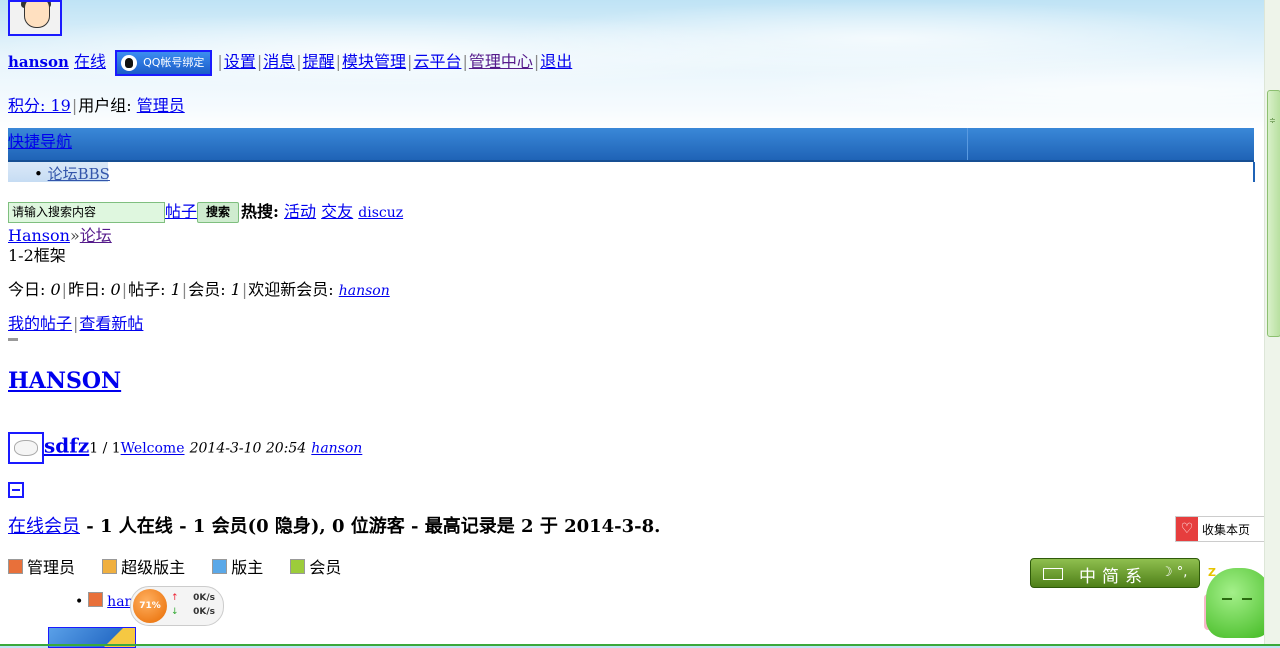  What do you see at coordinates (66, 446) in the screenshot?
I see `forum-name-link: sdfz` at bounding box center [66, 446].